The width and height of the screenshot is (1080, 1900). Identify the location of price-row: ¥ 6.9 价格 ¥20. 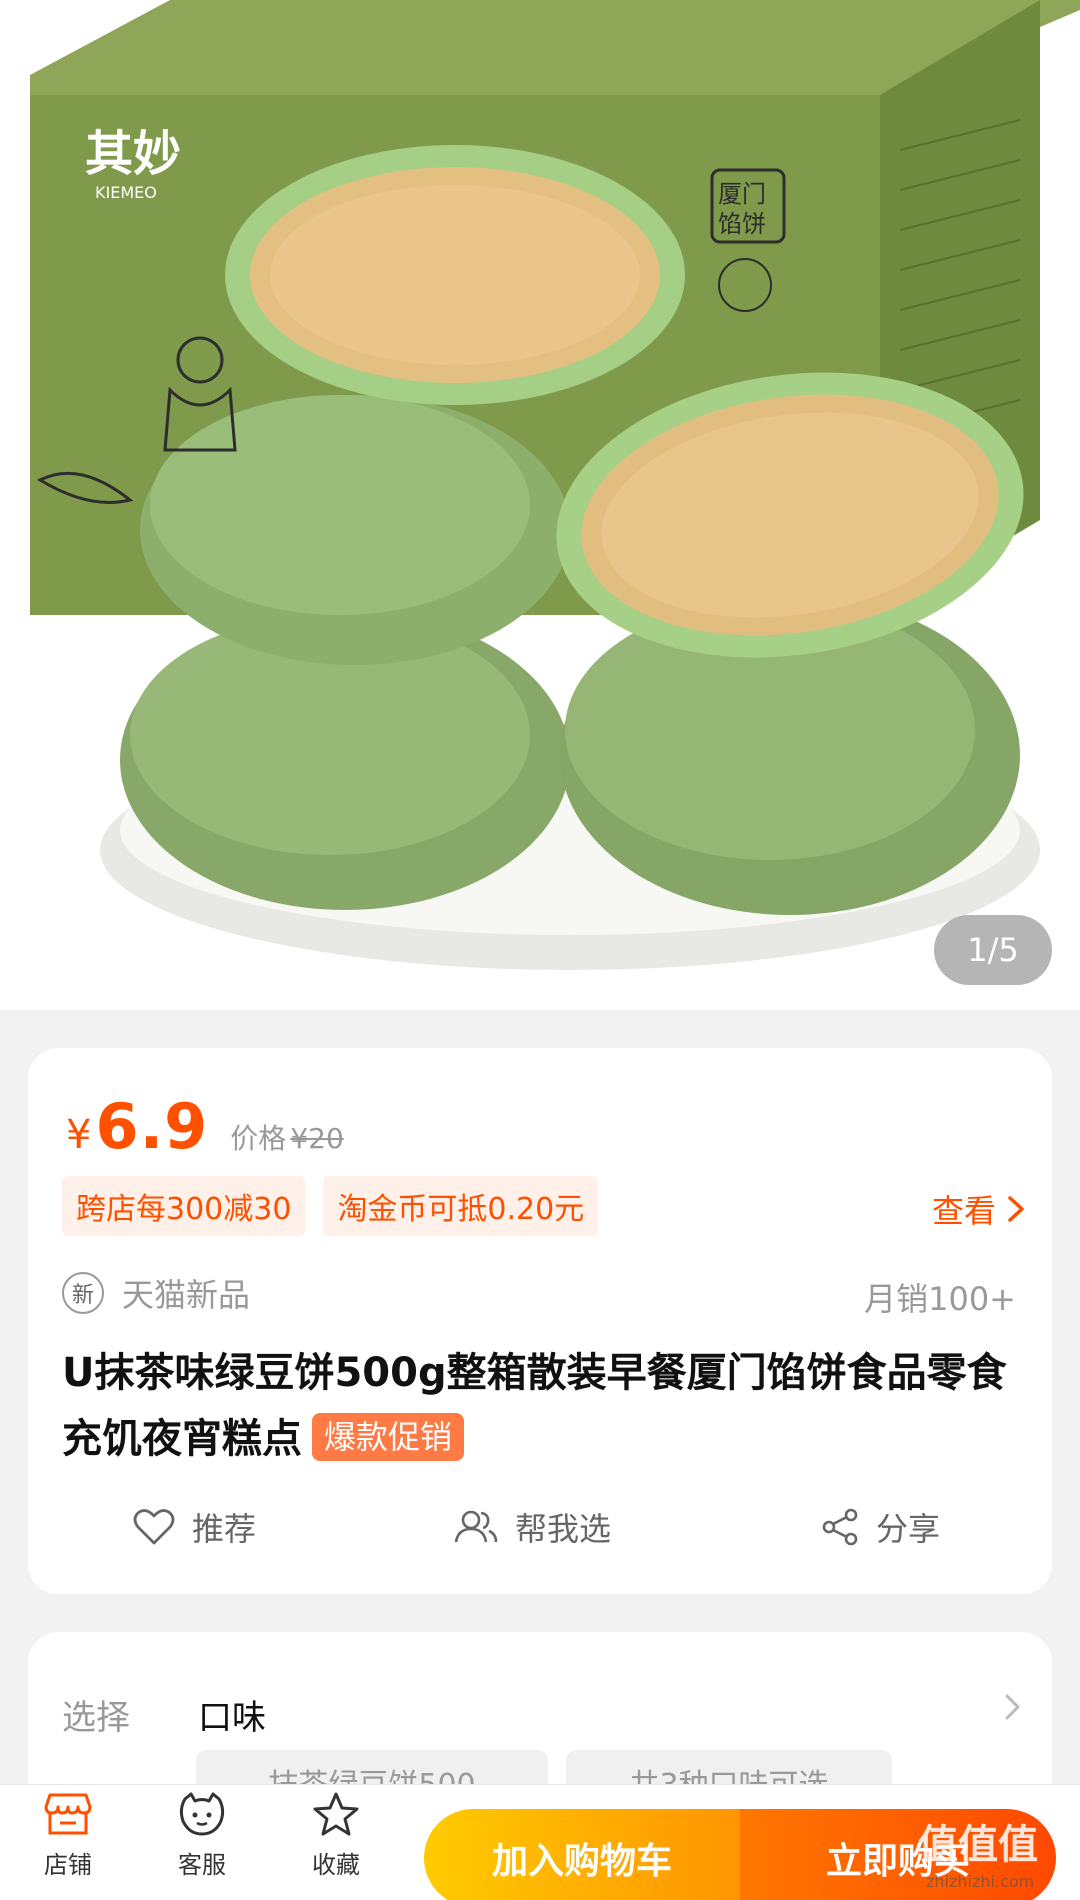
(205, 1126).